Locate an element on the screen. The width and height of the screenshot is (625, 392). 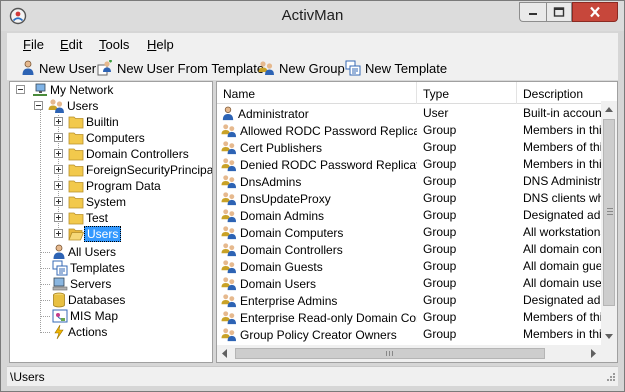
horizontal-scroll-thumb is located at coordinates (390, 353).